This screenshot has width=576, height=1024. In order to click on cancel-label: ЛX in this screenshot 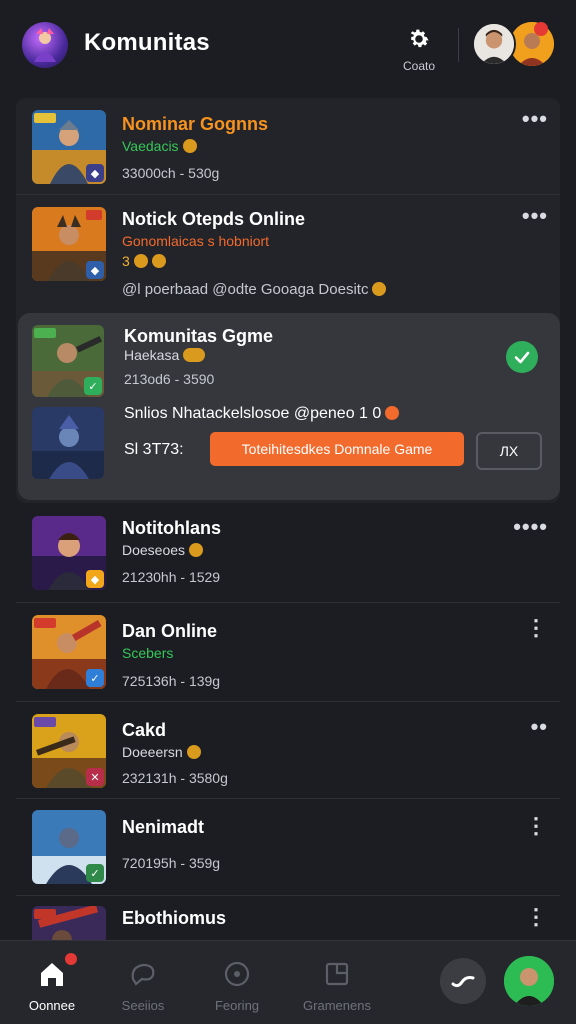, I will do `click(509, 451)`.